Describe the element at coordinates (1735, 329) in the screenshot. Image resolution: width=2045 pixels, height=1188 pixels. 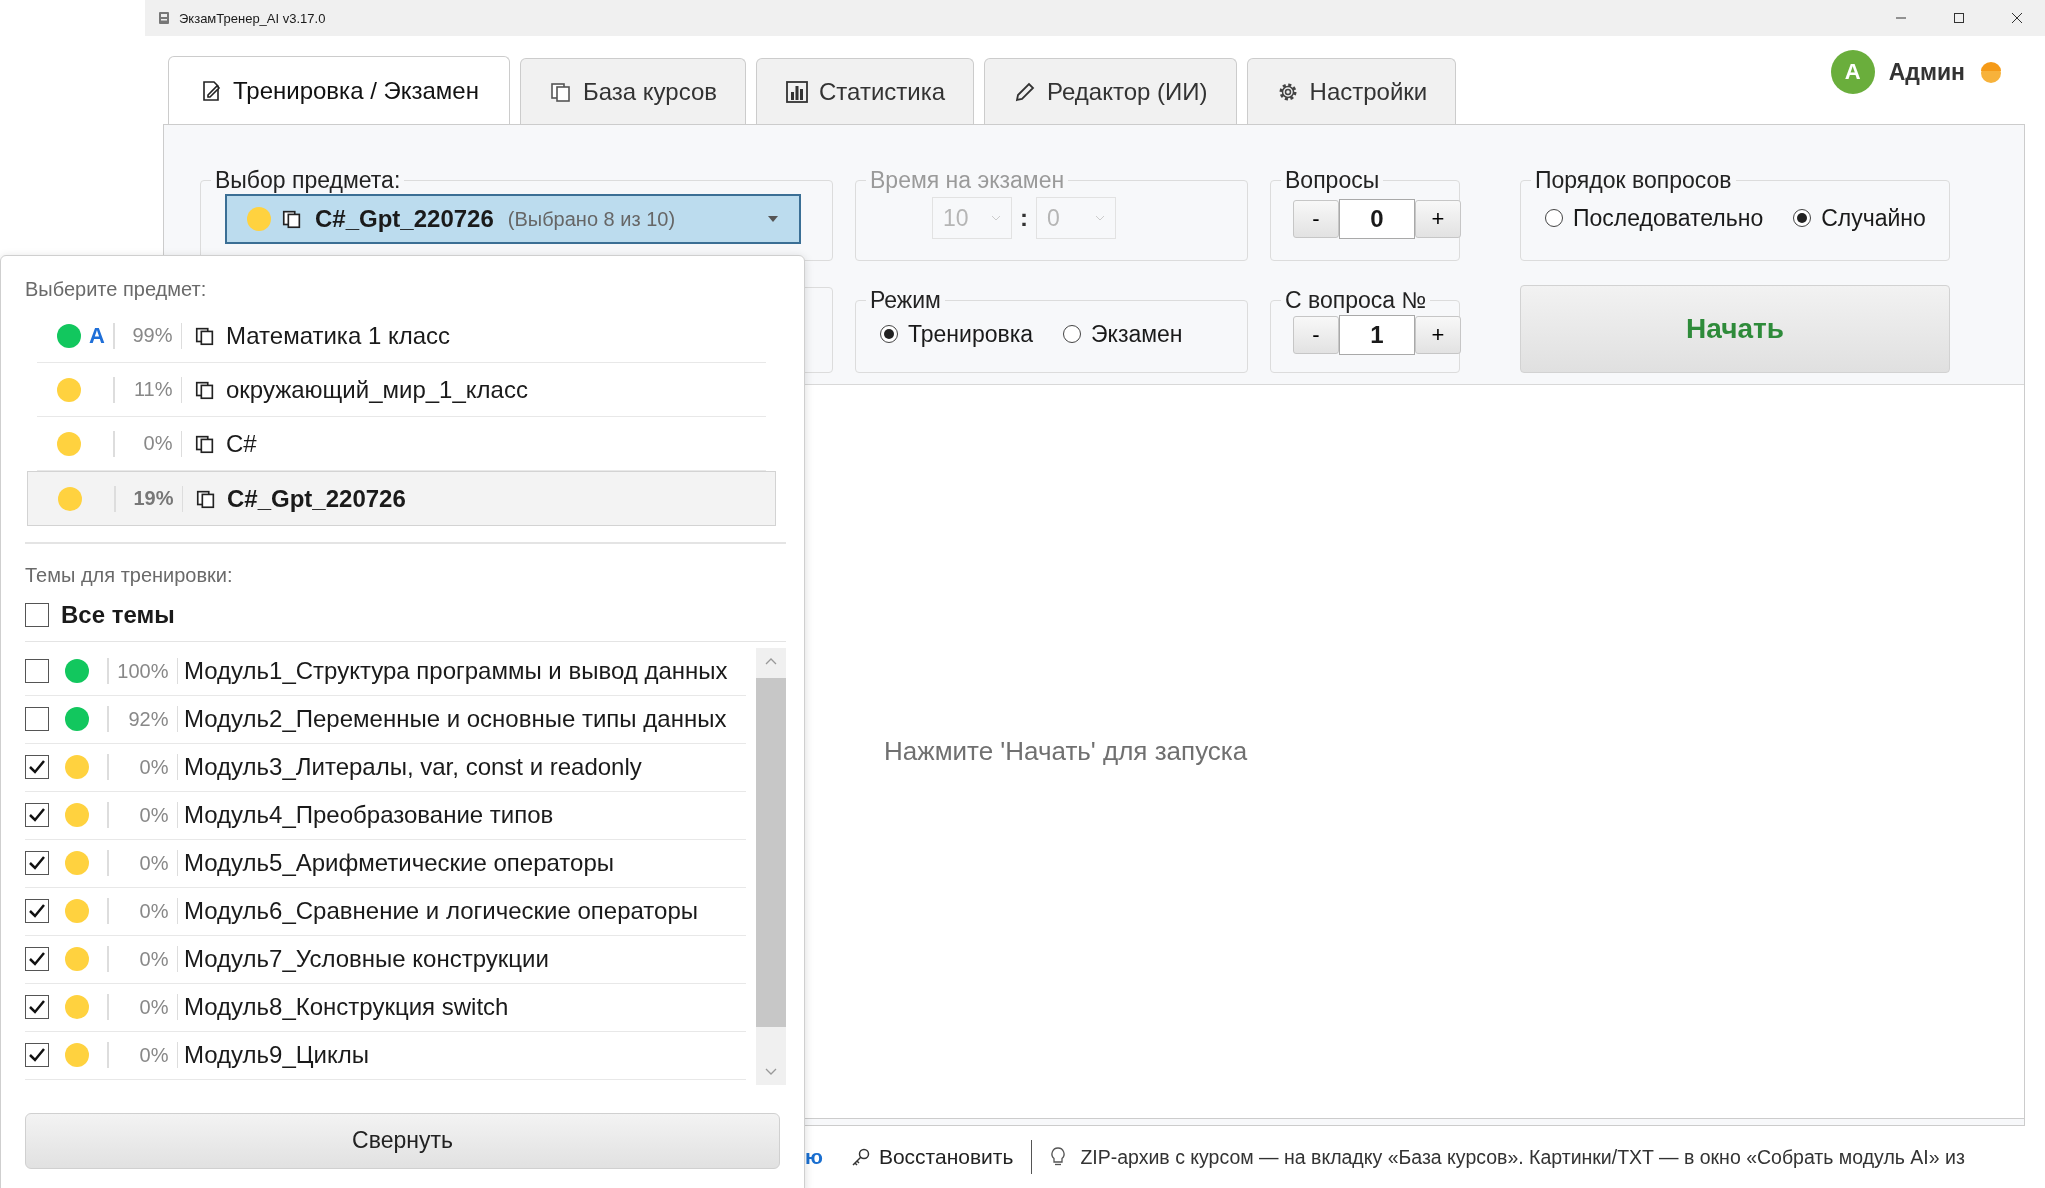
I see `start-button: Начать` at that location.